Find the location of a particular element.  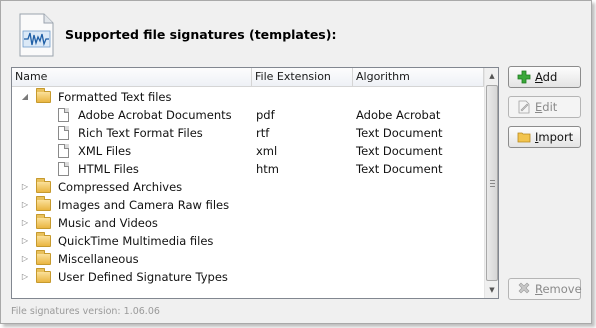

file-extension-cell: htm is located at coordinates (267, 169).